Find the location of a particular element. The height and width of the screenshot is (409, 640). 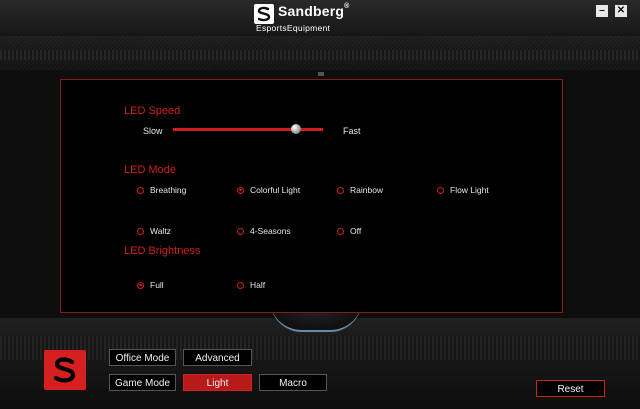

slider-thumb is located at coordinates (296, 129).